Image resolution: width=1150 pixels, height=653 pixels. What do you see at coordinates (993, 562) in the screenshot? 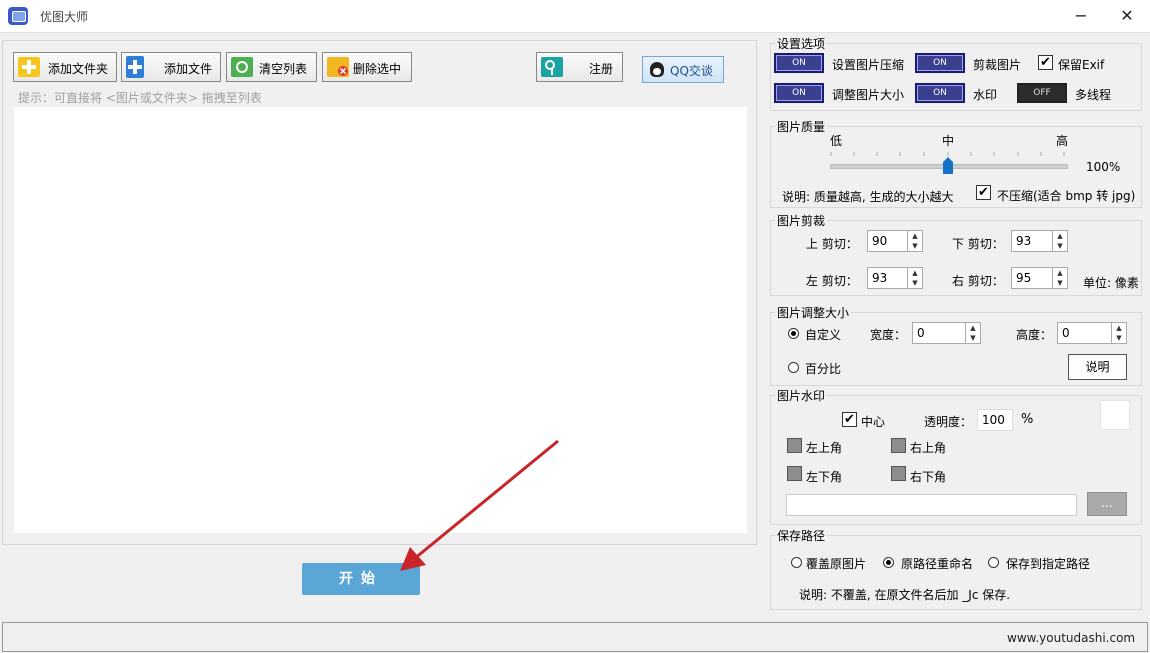
I see `custom-path-radio` at bounding box center [993, 562].